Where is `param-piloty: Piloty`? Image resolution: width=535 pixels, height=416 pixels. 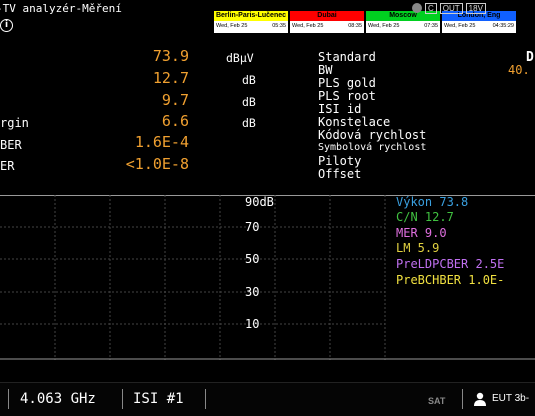
param-piloty: Piloty is located at coordinates (340, 161).